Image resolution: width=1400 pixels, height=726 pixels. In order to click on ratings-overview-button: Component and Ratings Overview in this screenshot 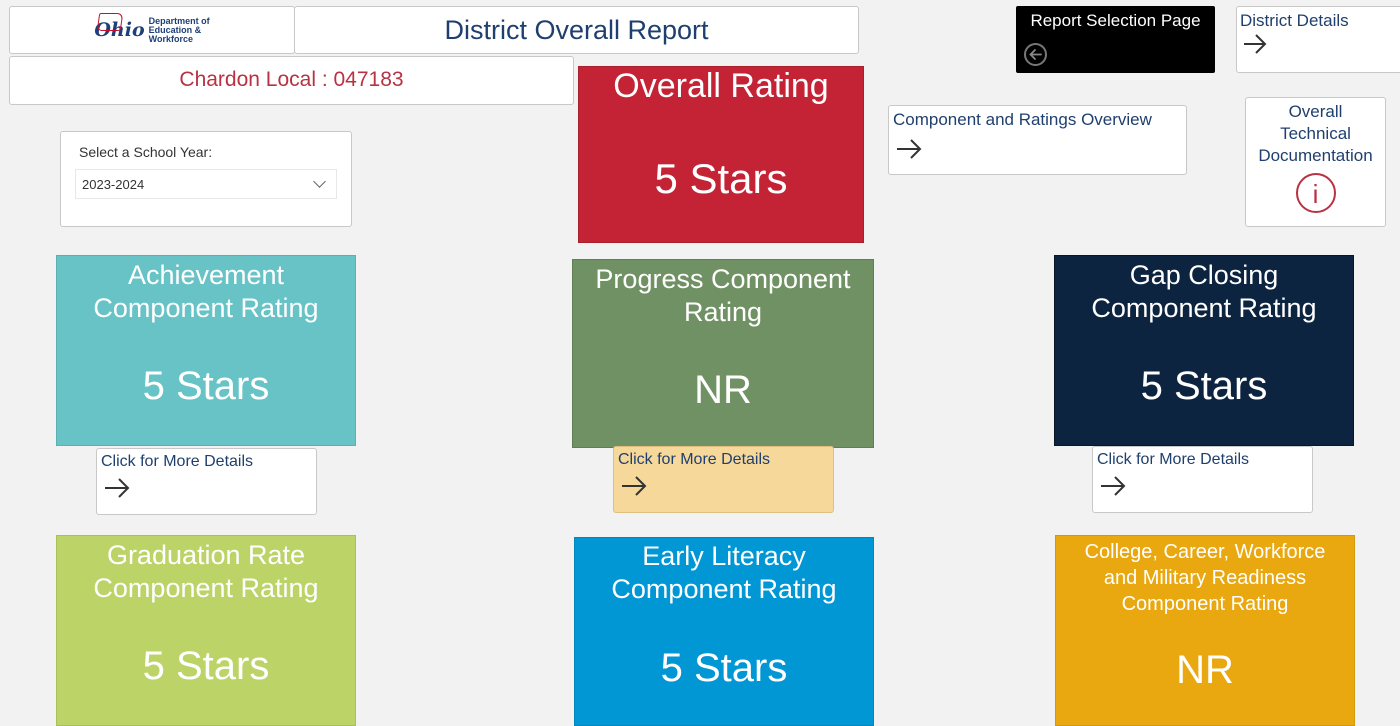, I will do `click(1037, 140)`.